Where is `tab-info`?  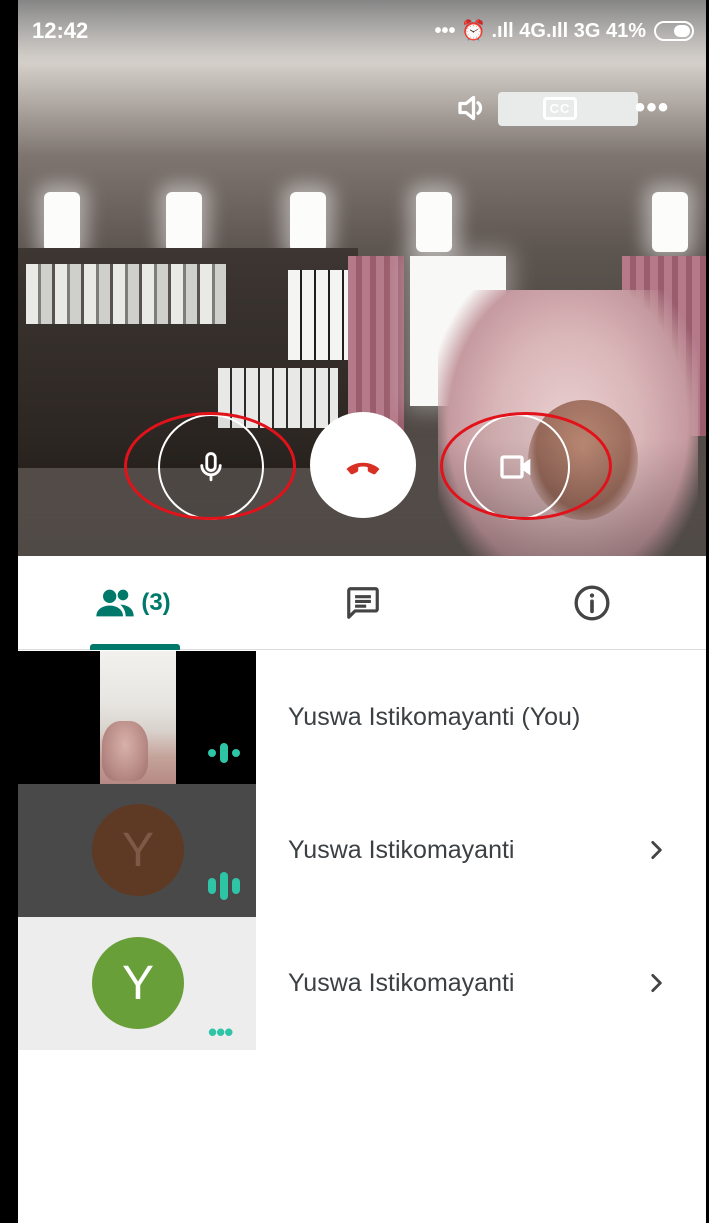
tab-info is located at coordinates (592, 603).